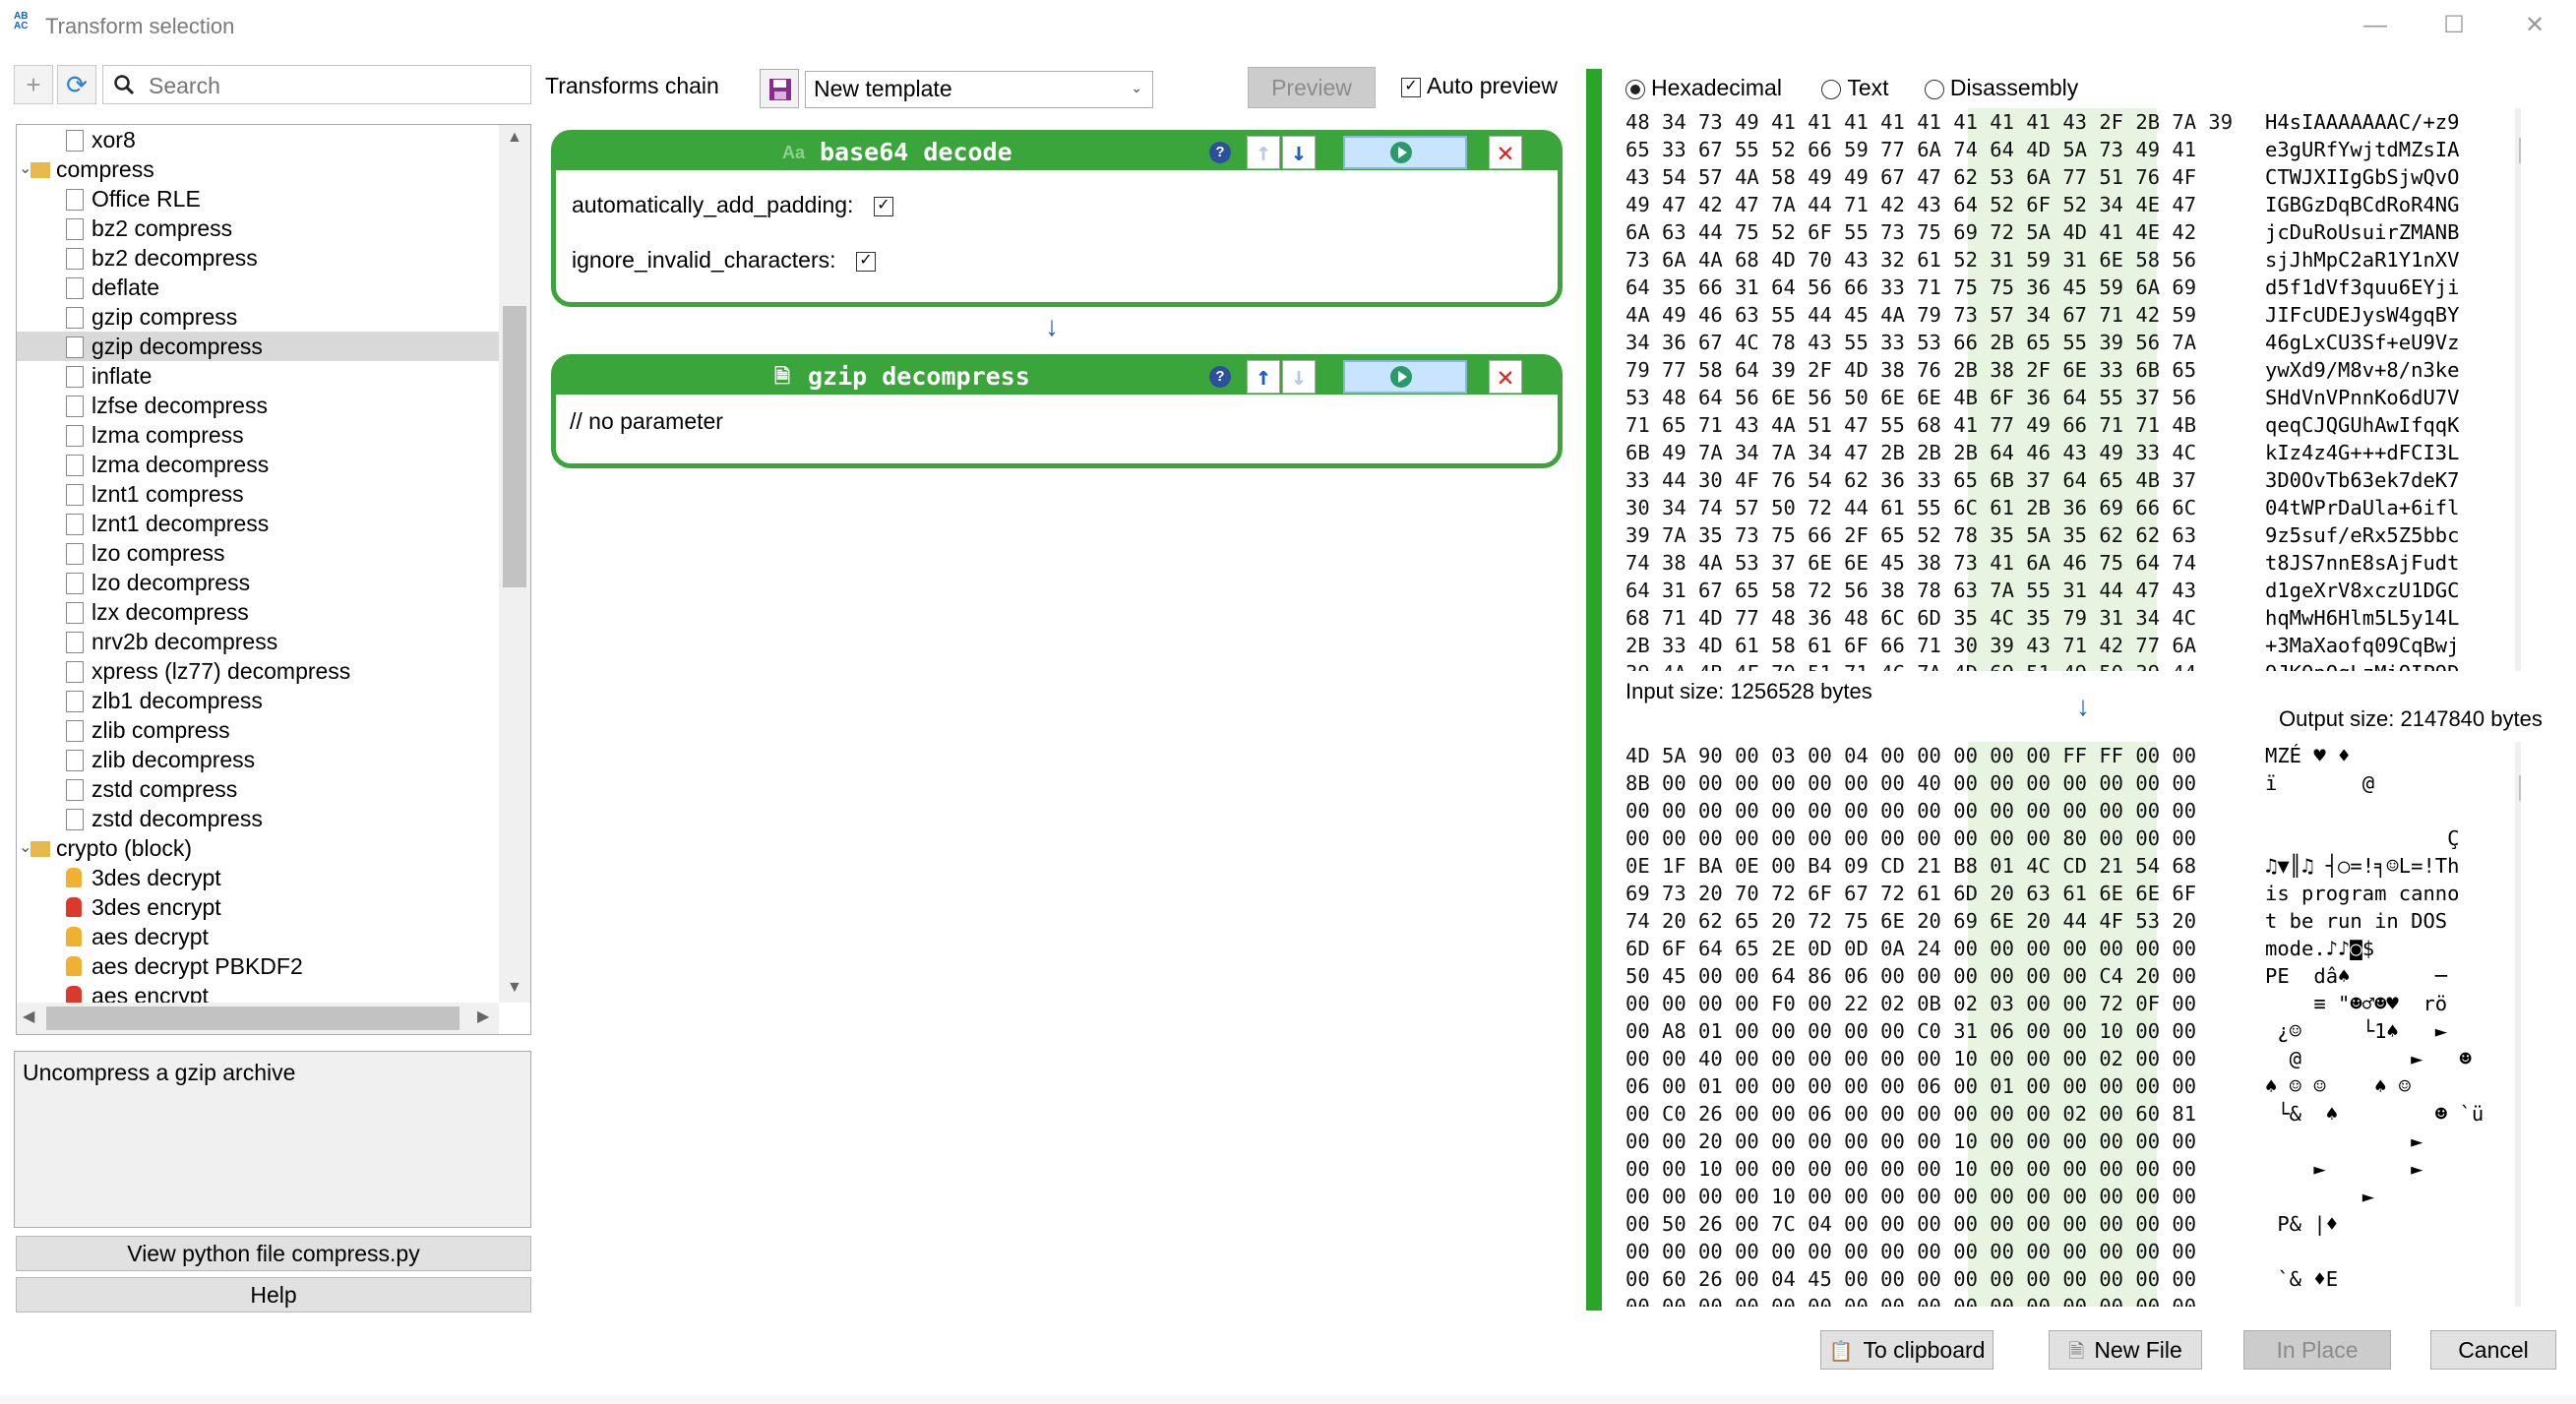  I want to click on in-place-button: In Place, so click(2317, 1350).